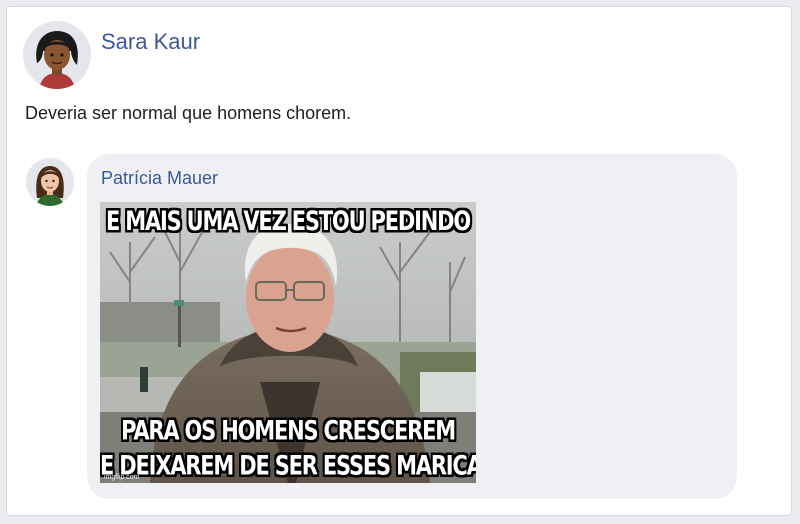 Image resolution: width=800 pixels, height=524 pixels. I want to click on meme-top-caption: E MAIS UMA VEZ ESTOU PEDINDO, so click(288, 221).